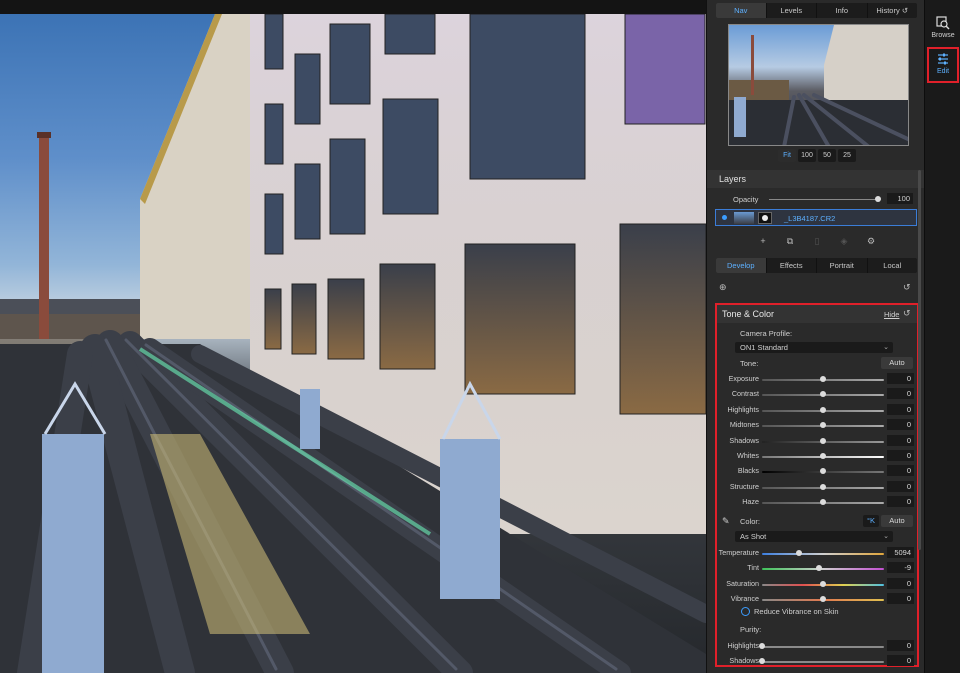 The width and height of the screenshot is (960, 673). I want to click on hide-button: Hide, so click(891, 314).